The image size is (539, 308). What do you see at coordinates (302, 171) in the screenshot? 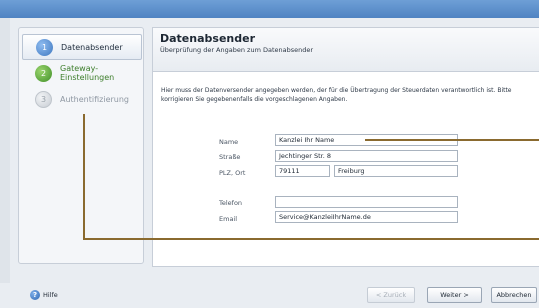
I see `zip-field: 79111` at bounding box center [302, 171].